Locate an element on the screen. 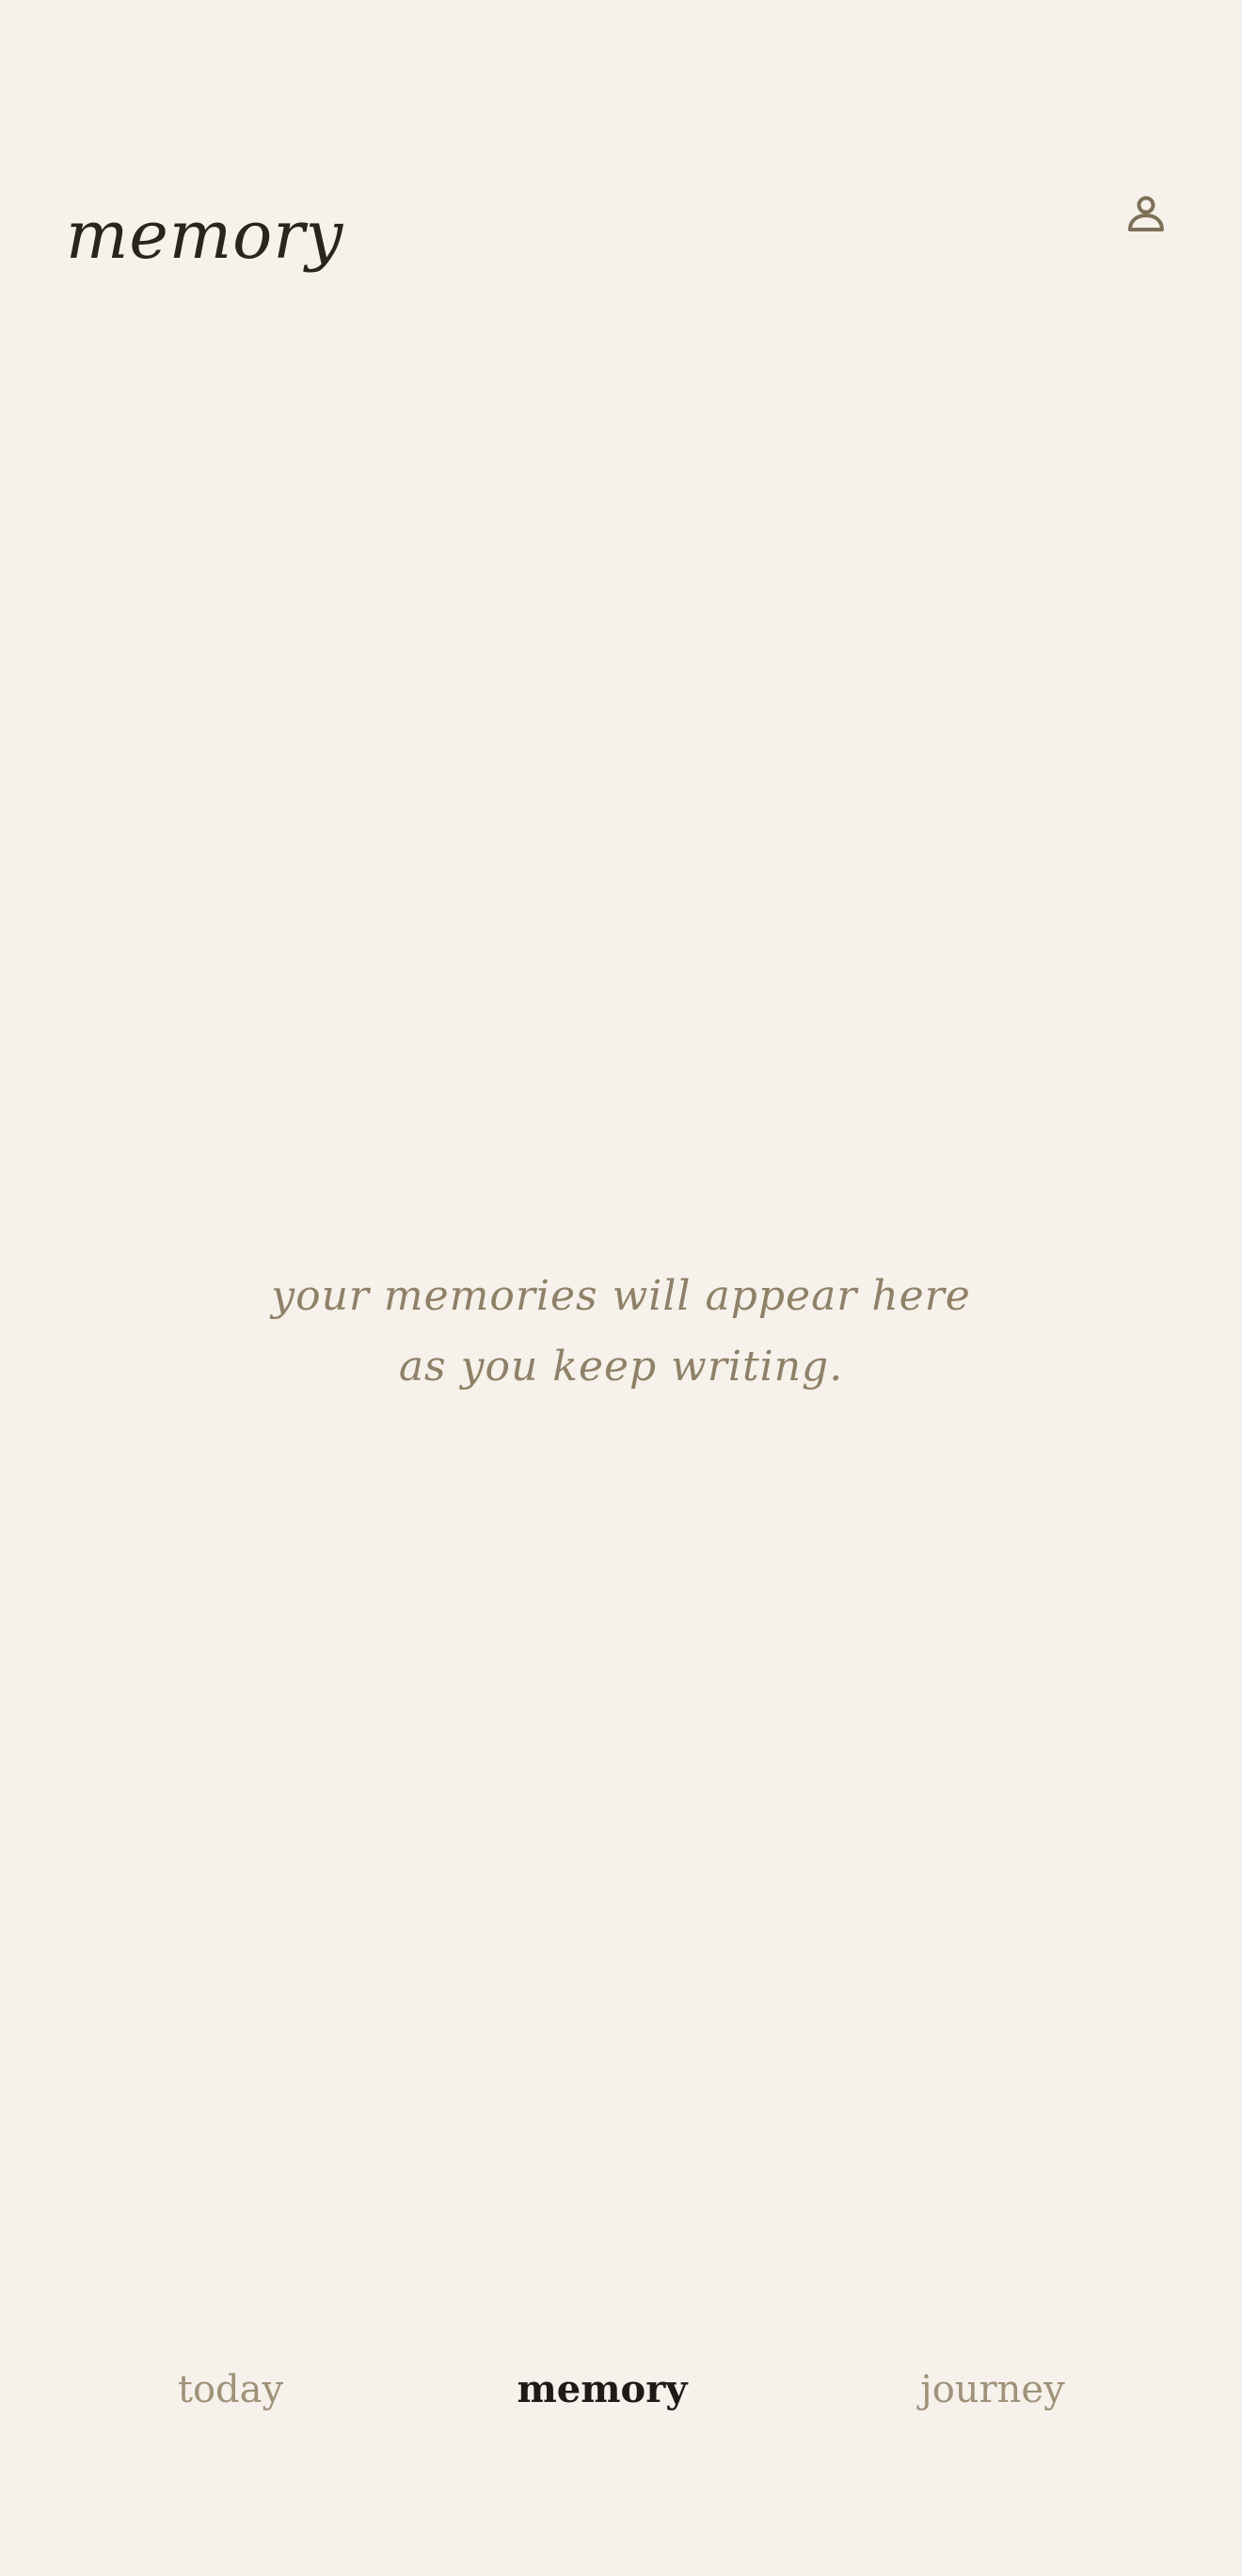  empty-state-line-1: your memories will appear here is located at coordinates (621, 1296).